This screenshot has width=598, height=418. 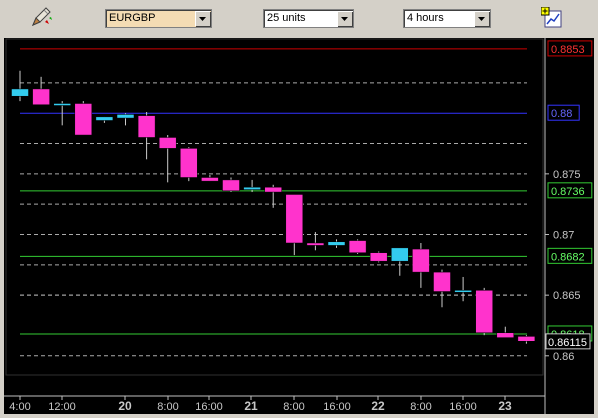 I want to click on symbol-select-value: EURGBP, so click(x=132, y=18).